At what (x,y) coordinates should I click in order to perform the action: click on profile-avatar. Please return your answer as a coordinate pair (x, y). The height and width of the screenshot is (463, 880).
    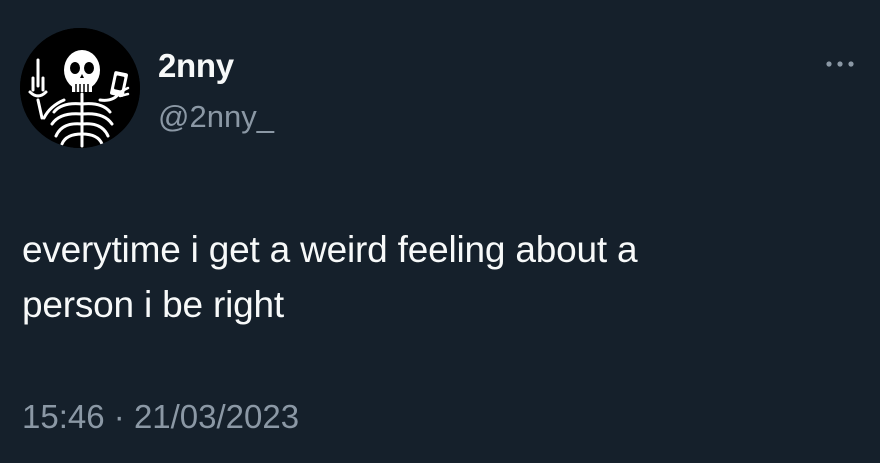
    Looking at the image, I should click on (80, 88).